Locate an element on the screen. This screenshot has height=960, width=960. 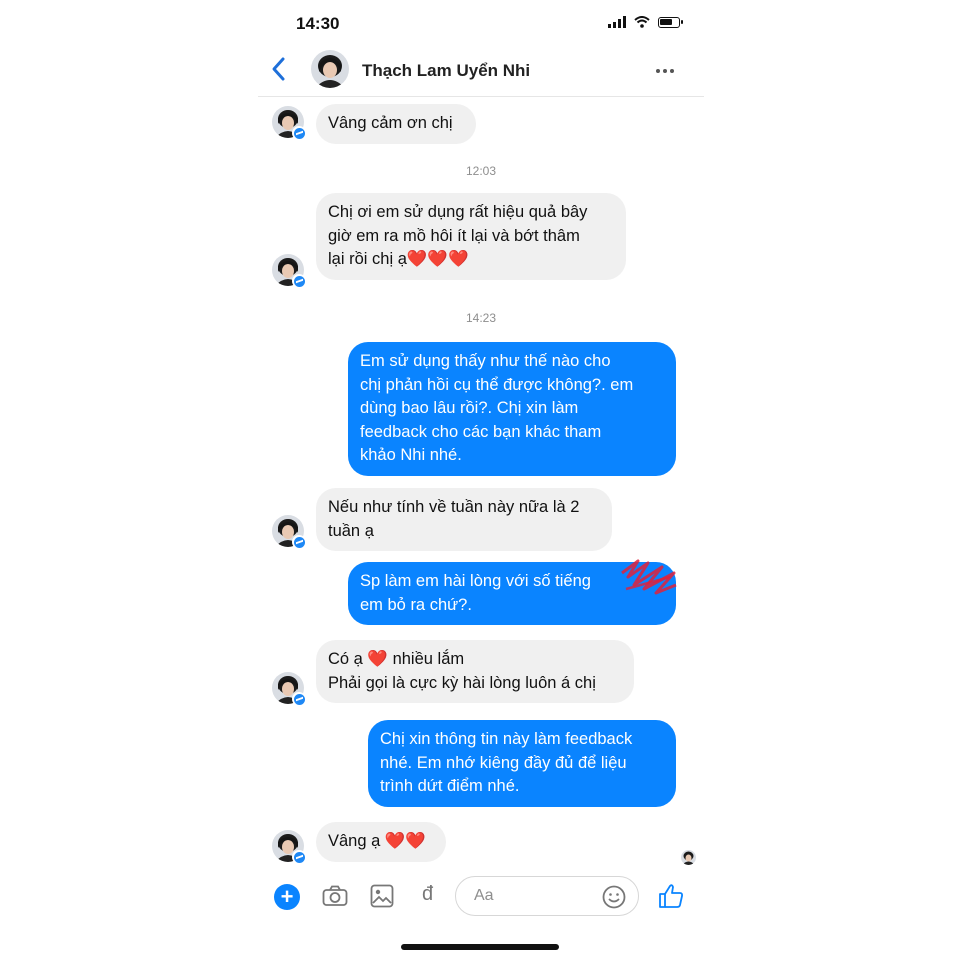
payment-icon: đ is located at coordinates (427, 894).